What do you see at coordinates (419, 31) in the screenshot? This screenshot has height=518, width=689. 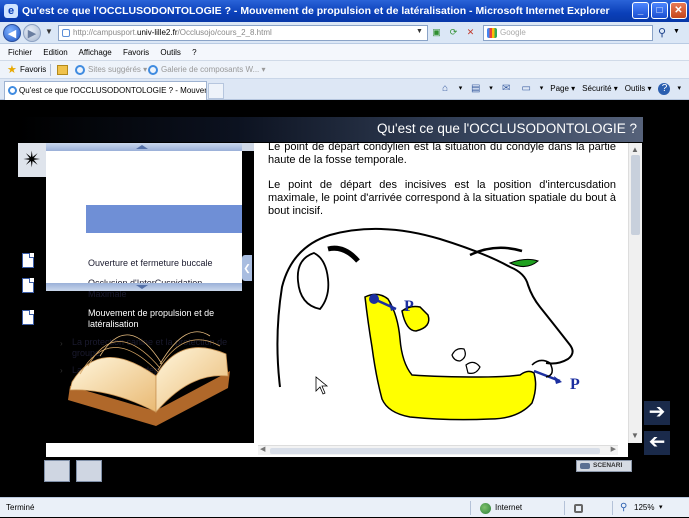 I see `url-dropdown-icon: ▼` at bounding box center [419, 31].